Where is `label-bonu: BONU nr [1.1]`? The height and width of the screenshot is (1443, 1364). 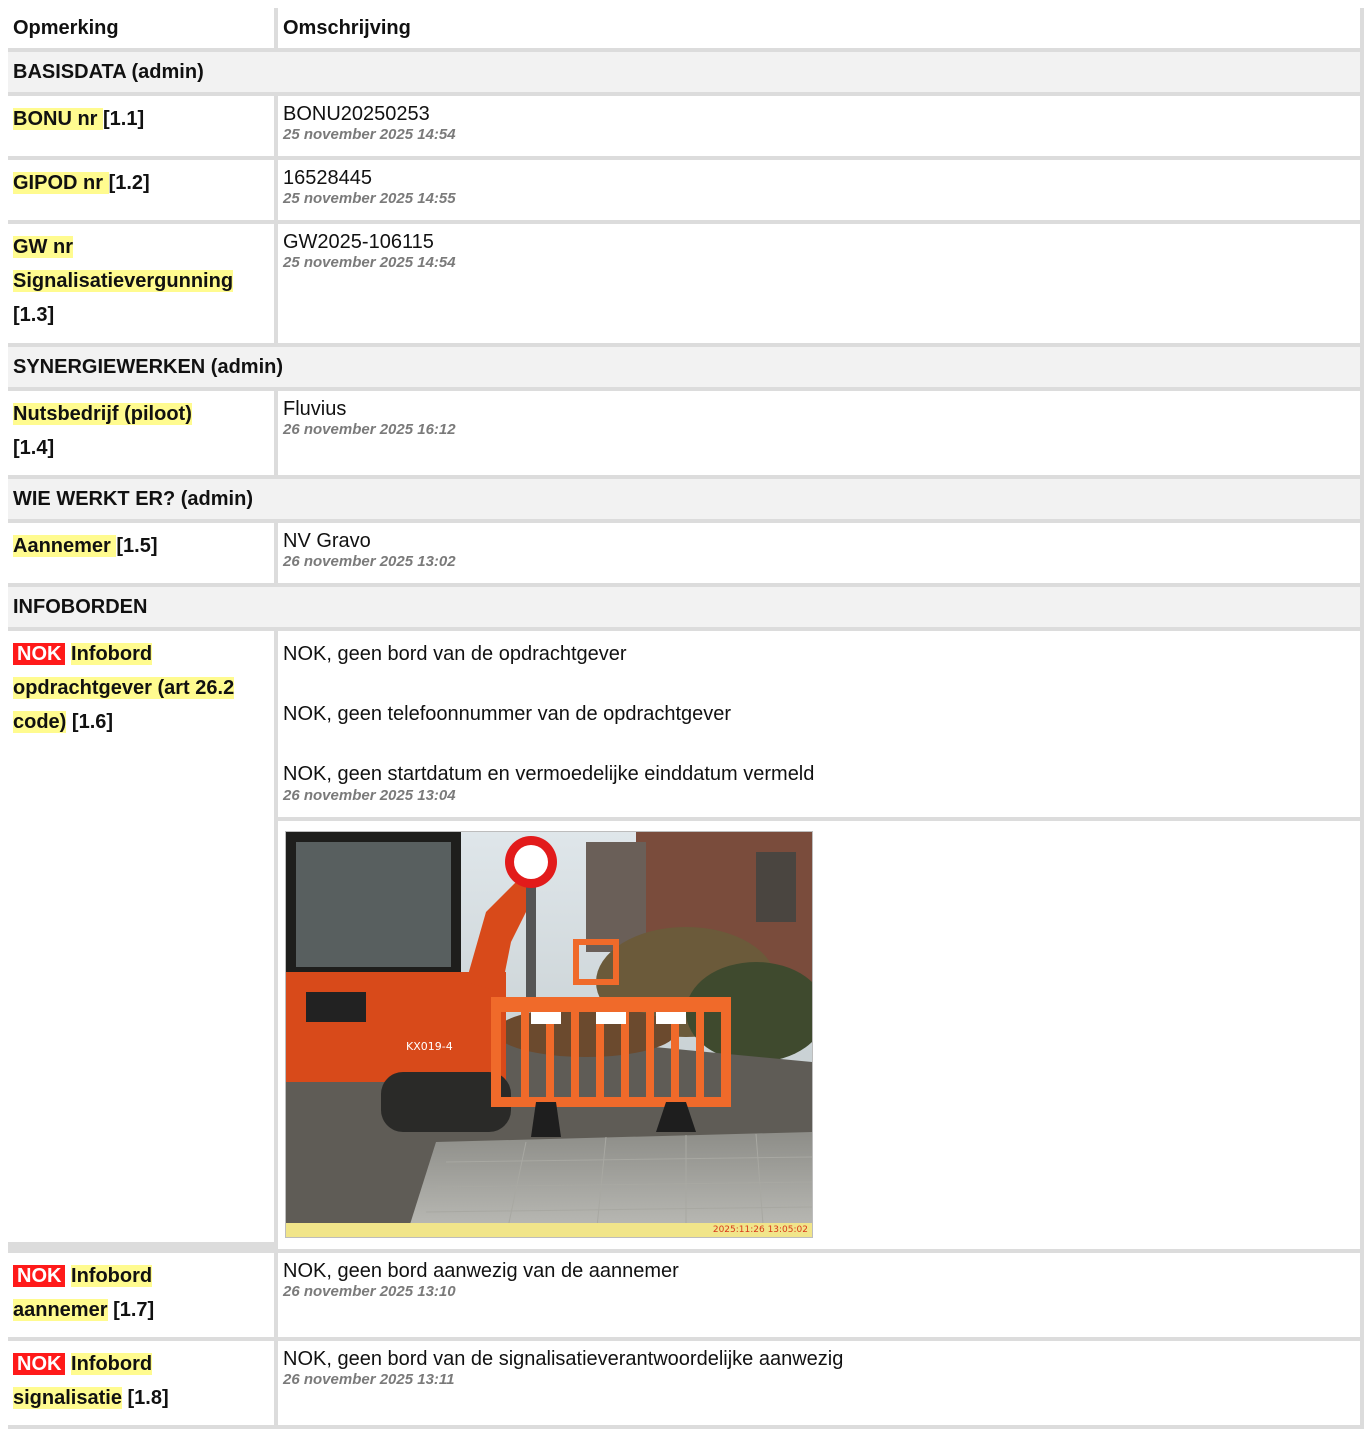 label-bonu: BONU nr [1.1] is located at coordinates (143, 128).